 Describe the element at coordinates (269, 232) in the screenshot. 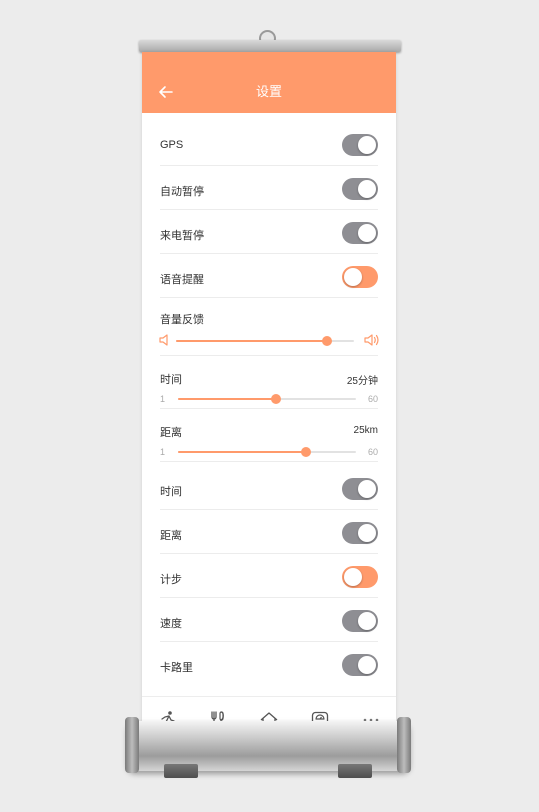

I see `setting-row-call-pause: 来电暂停` at that location.